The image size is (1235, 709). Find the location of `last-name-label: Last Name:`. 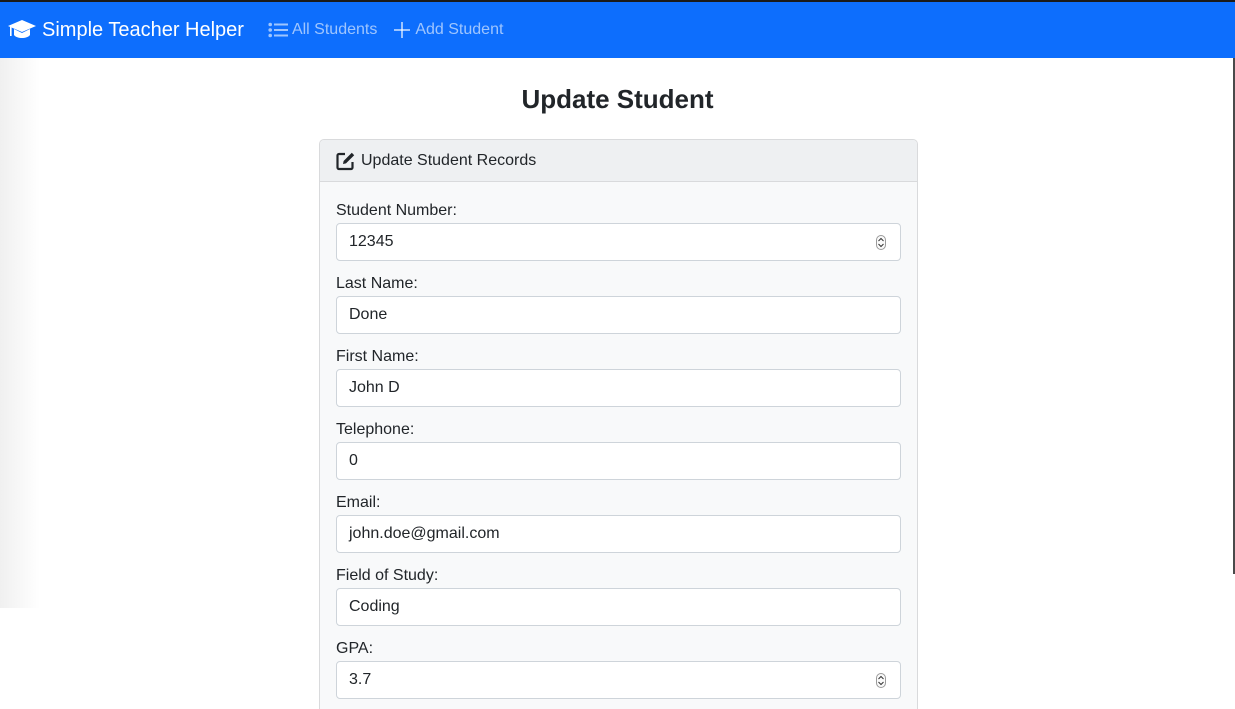

last-name-label: Last Name: is located at coordinates (377, 283).